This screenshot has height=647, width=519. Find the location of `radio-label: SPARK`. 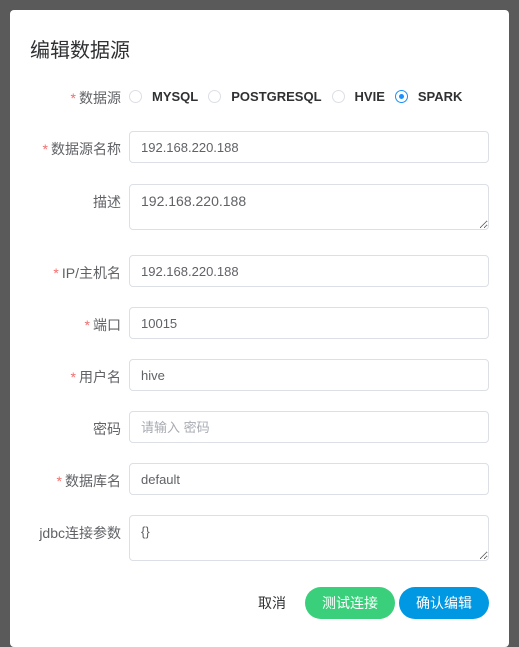

radio-label: SPARK is located at coordinates (440, 96).